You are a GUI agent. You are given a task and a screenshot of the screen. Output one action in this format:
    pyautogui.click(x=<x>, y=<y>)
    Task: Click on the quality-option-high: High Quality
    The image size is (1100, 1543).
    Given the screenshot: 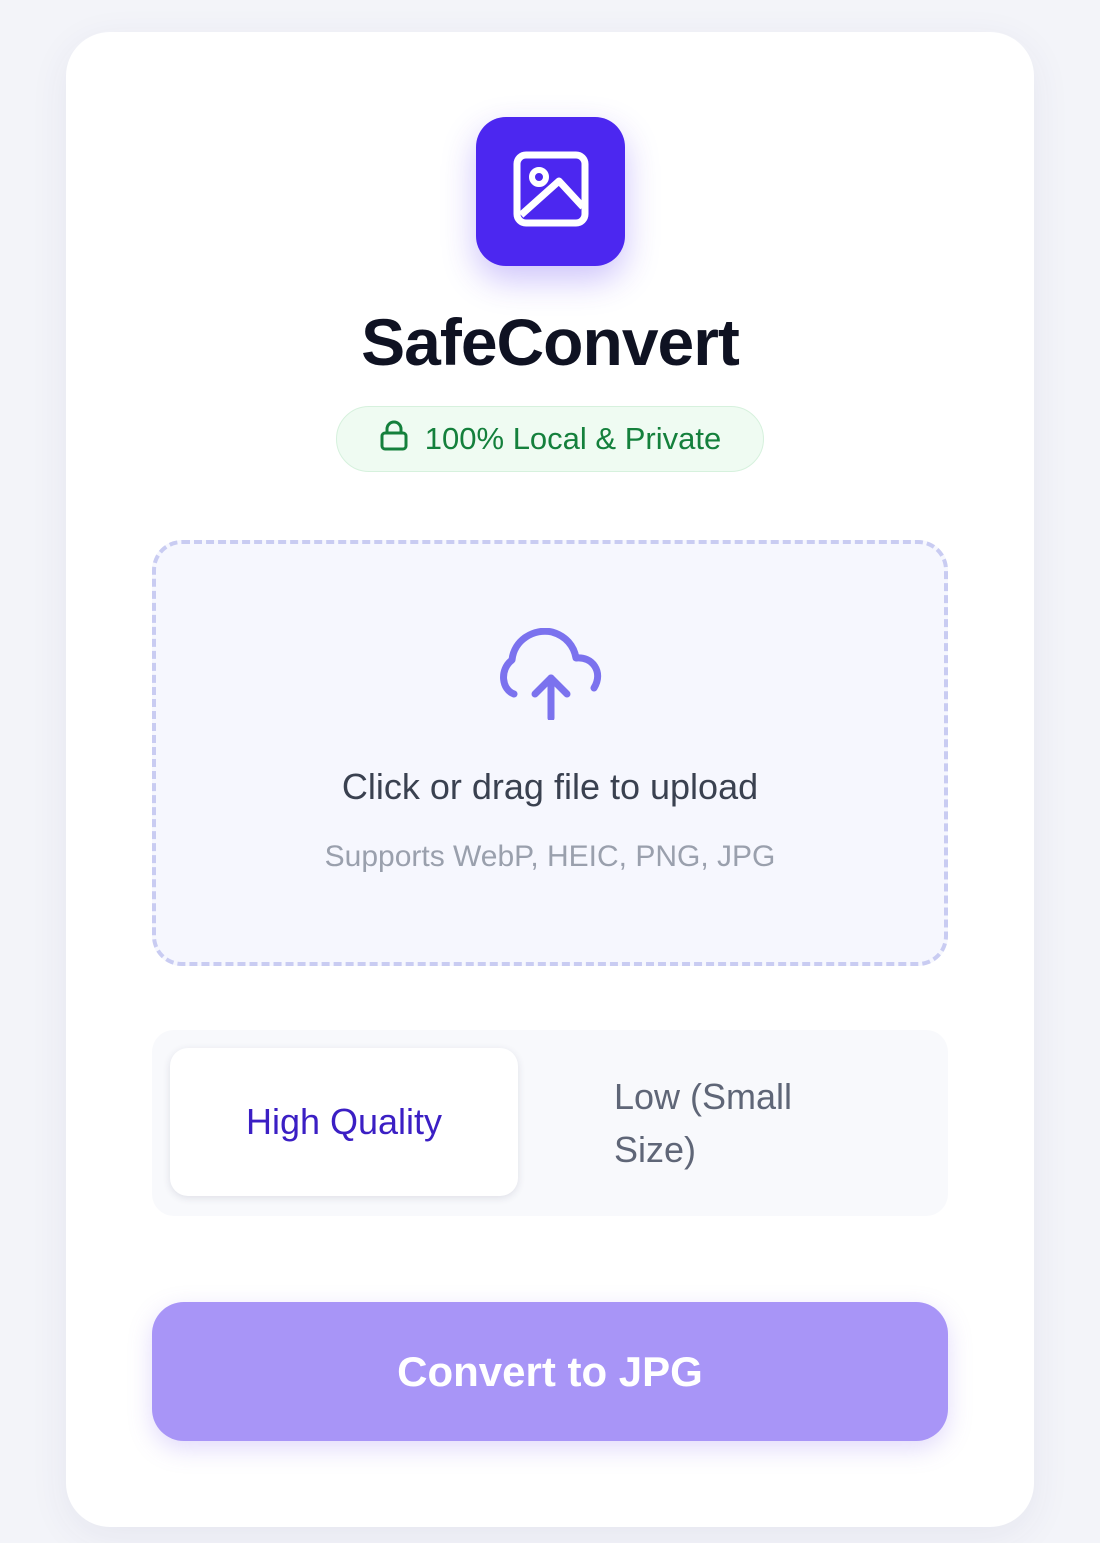 What is the action you would take?
    pyautogui.click(x=344, y=1122)
    